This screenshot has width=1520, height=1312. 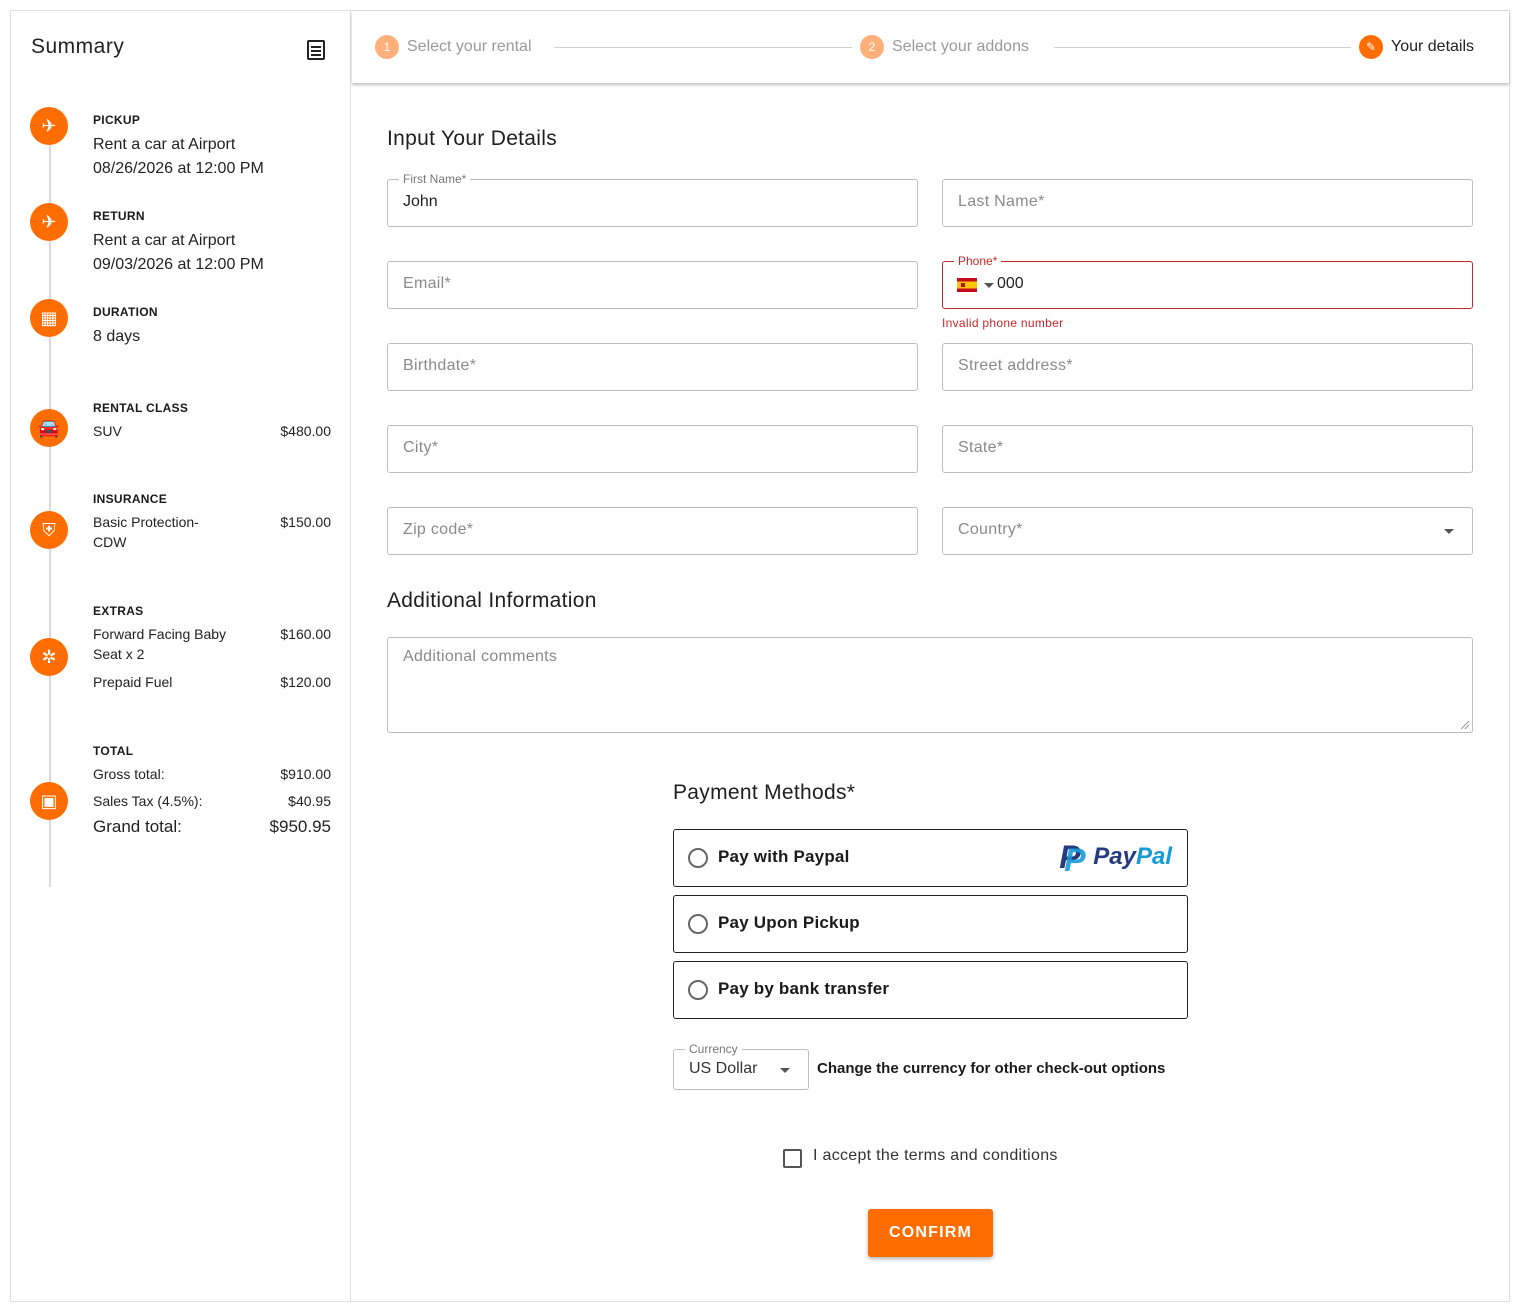 I want to click on first-name-field: First Name* John, so click(x=652, y=199).